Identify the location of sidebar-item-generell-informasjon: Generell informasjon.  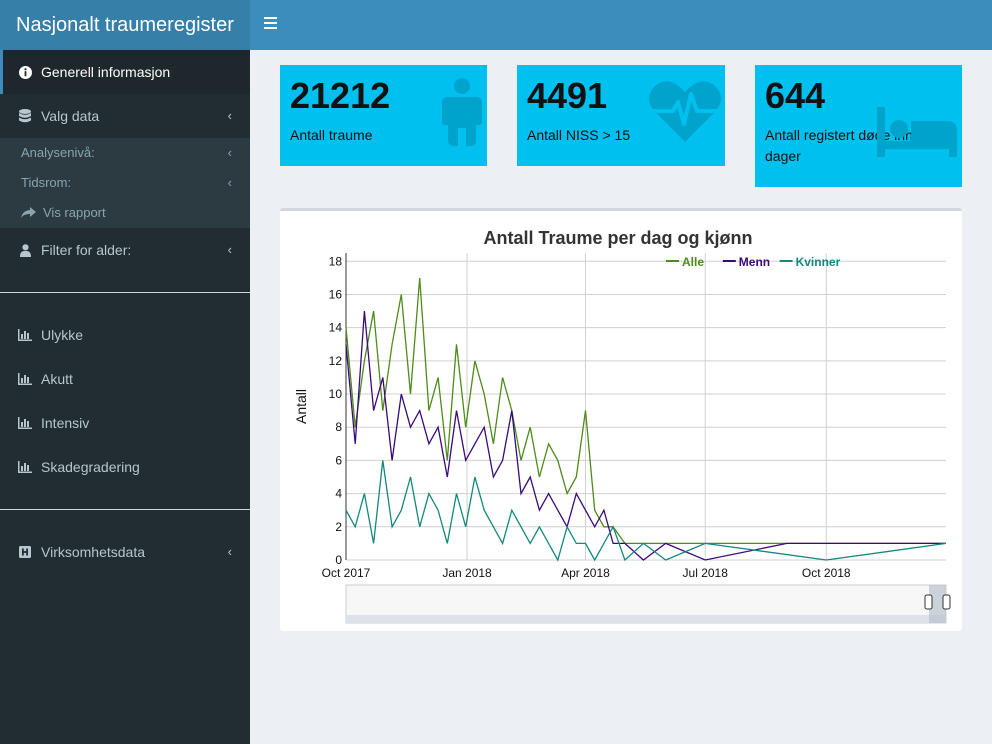
(125, 72).